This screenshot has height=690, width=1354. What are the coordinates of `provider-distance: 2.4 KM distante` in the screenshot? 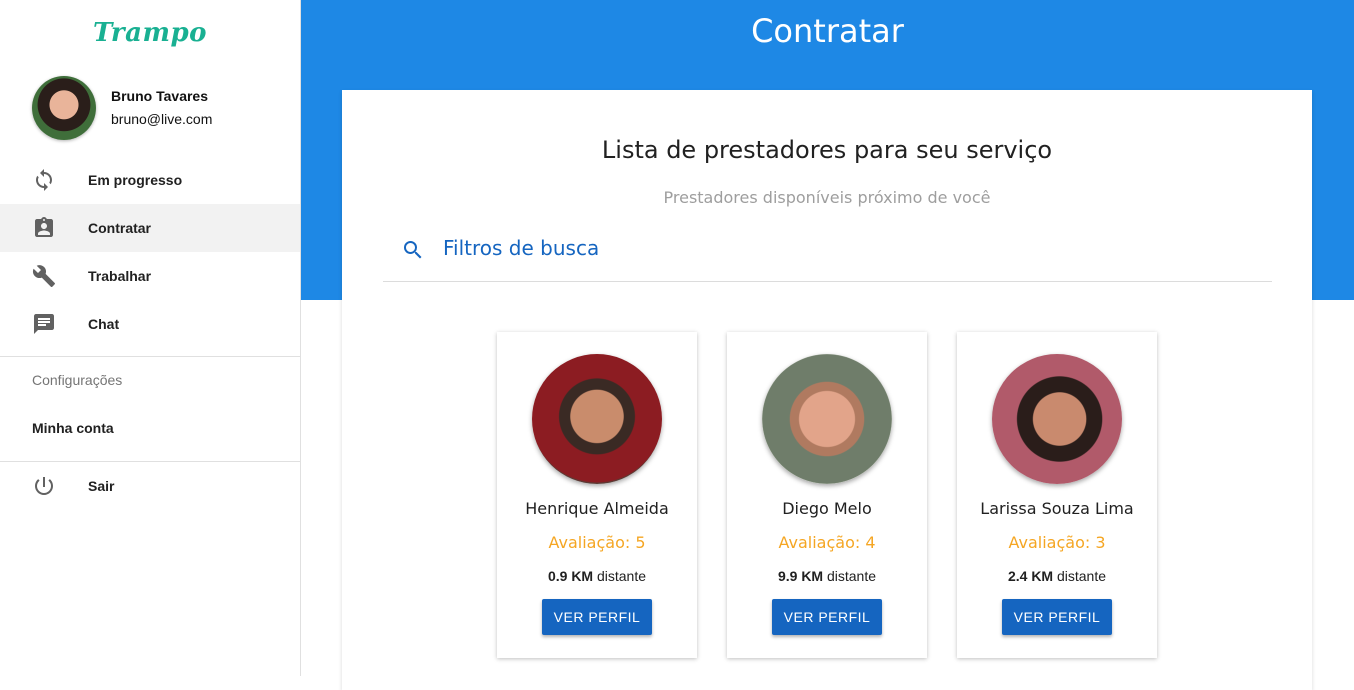 It's located at (1057, 576).